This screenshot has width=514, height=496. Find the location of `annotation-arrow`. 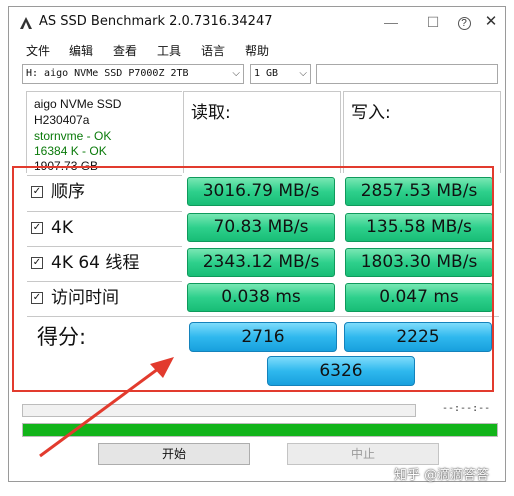

annotation-arrow is located at coordinates (106, 407).